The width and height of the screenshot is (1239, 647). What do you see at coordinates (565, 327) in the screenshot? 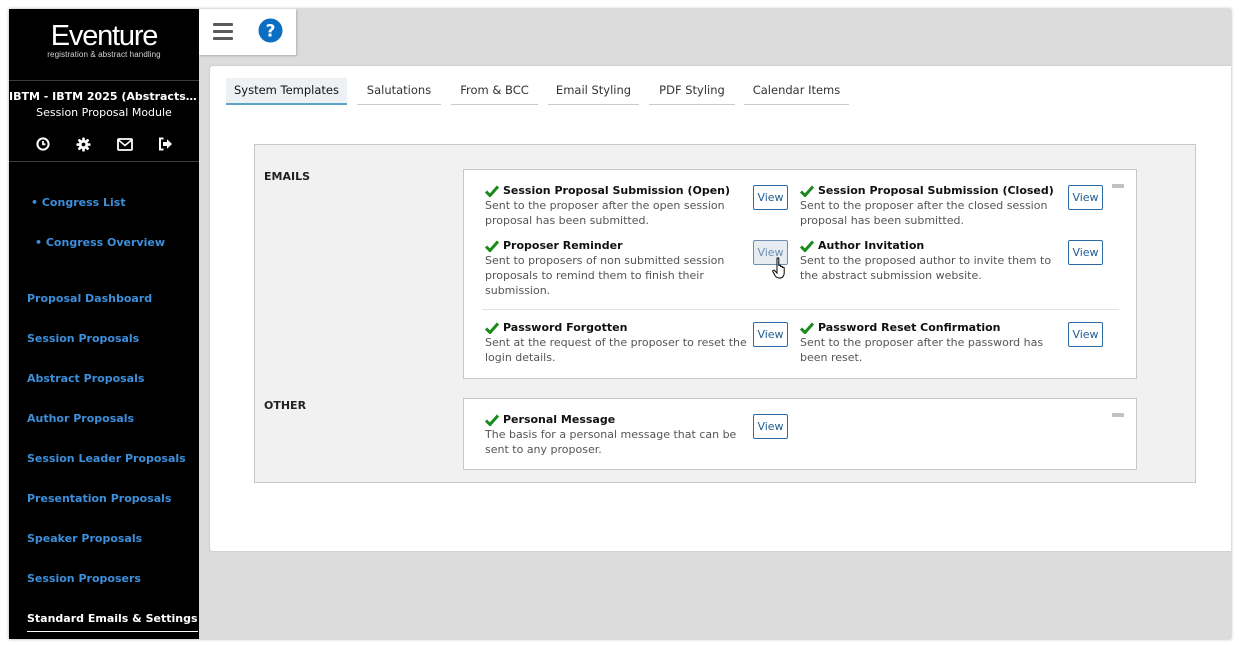
I see `template-title: Password Forgotten` at bounding box center [565, 327].